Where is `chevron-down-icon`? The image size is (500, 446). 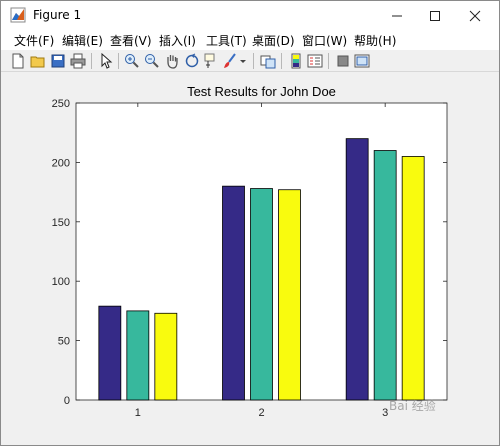
chevron-down-icon is located at coordinates (243, 61).